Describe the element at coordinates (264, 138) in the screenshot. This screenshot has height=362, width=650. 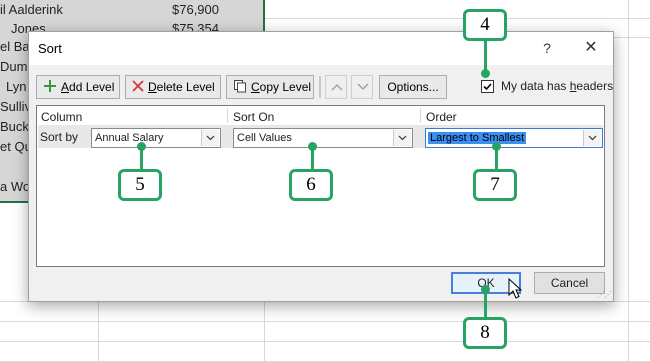
I see `sort-on-value: Cell Values` at that location.